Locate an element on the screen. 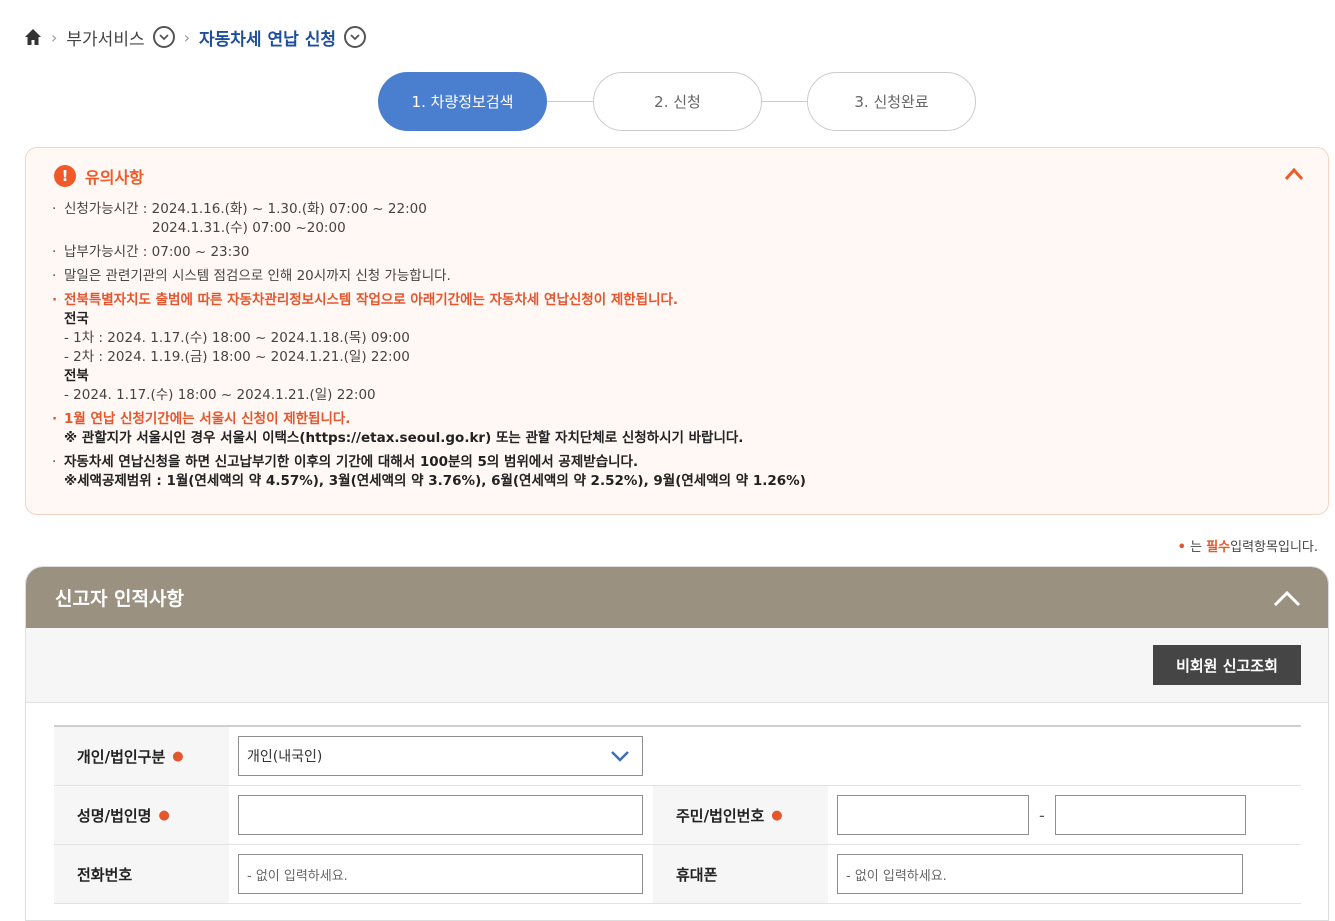 Image resolution: width=1335 pixels, height=921 pixels. notice-text: 2024.1.31.(수) 07:00 ~20:00 is located at coordinates (249, 228).